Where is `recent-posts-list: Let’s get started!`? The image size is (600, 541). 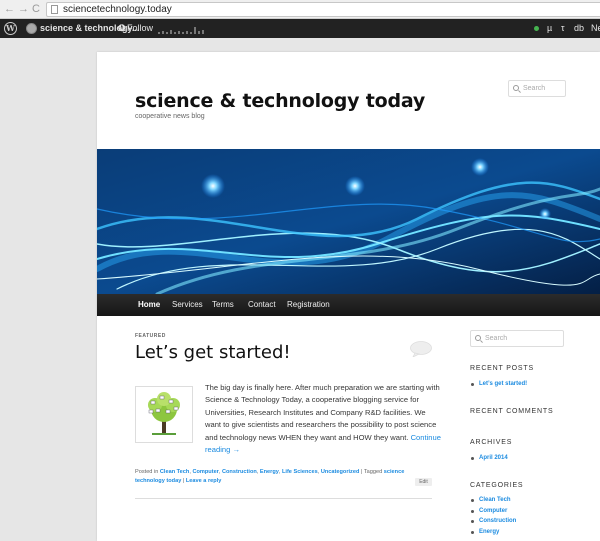
recent-posts-list: Let’s get started! is located at coordinates (498, 384).